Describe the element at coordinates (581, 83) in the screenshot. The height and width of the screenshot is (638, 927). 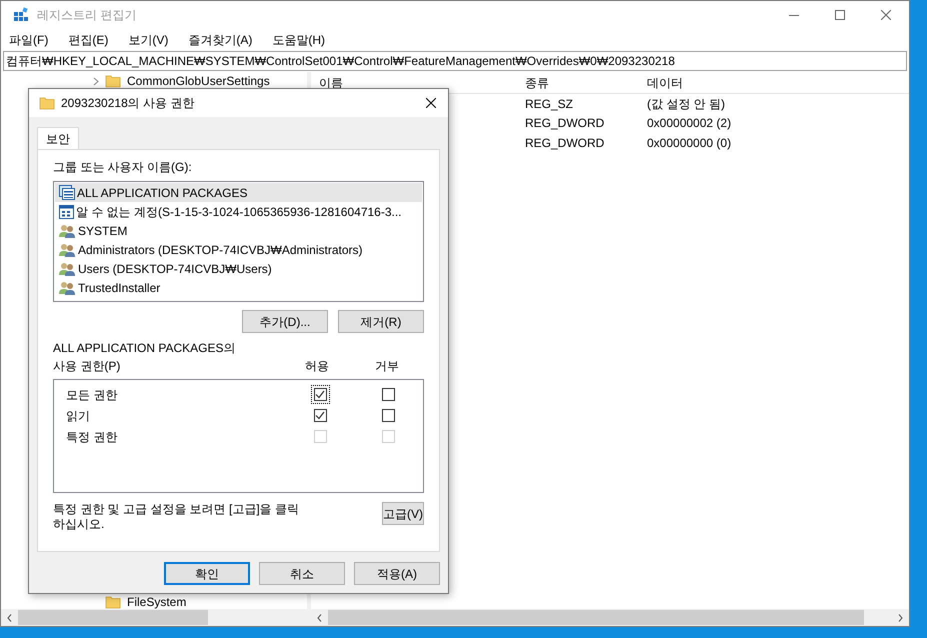
I see `column-header: 종류` at that location.